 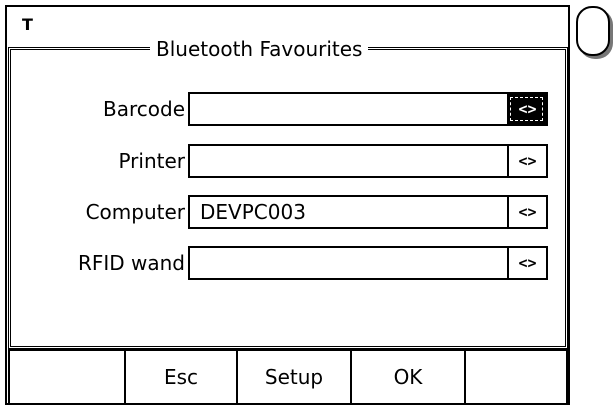 I want to click on barcode-field: <>, so click(x=368, y=109).